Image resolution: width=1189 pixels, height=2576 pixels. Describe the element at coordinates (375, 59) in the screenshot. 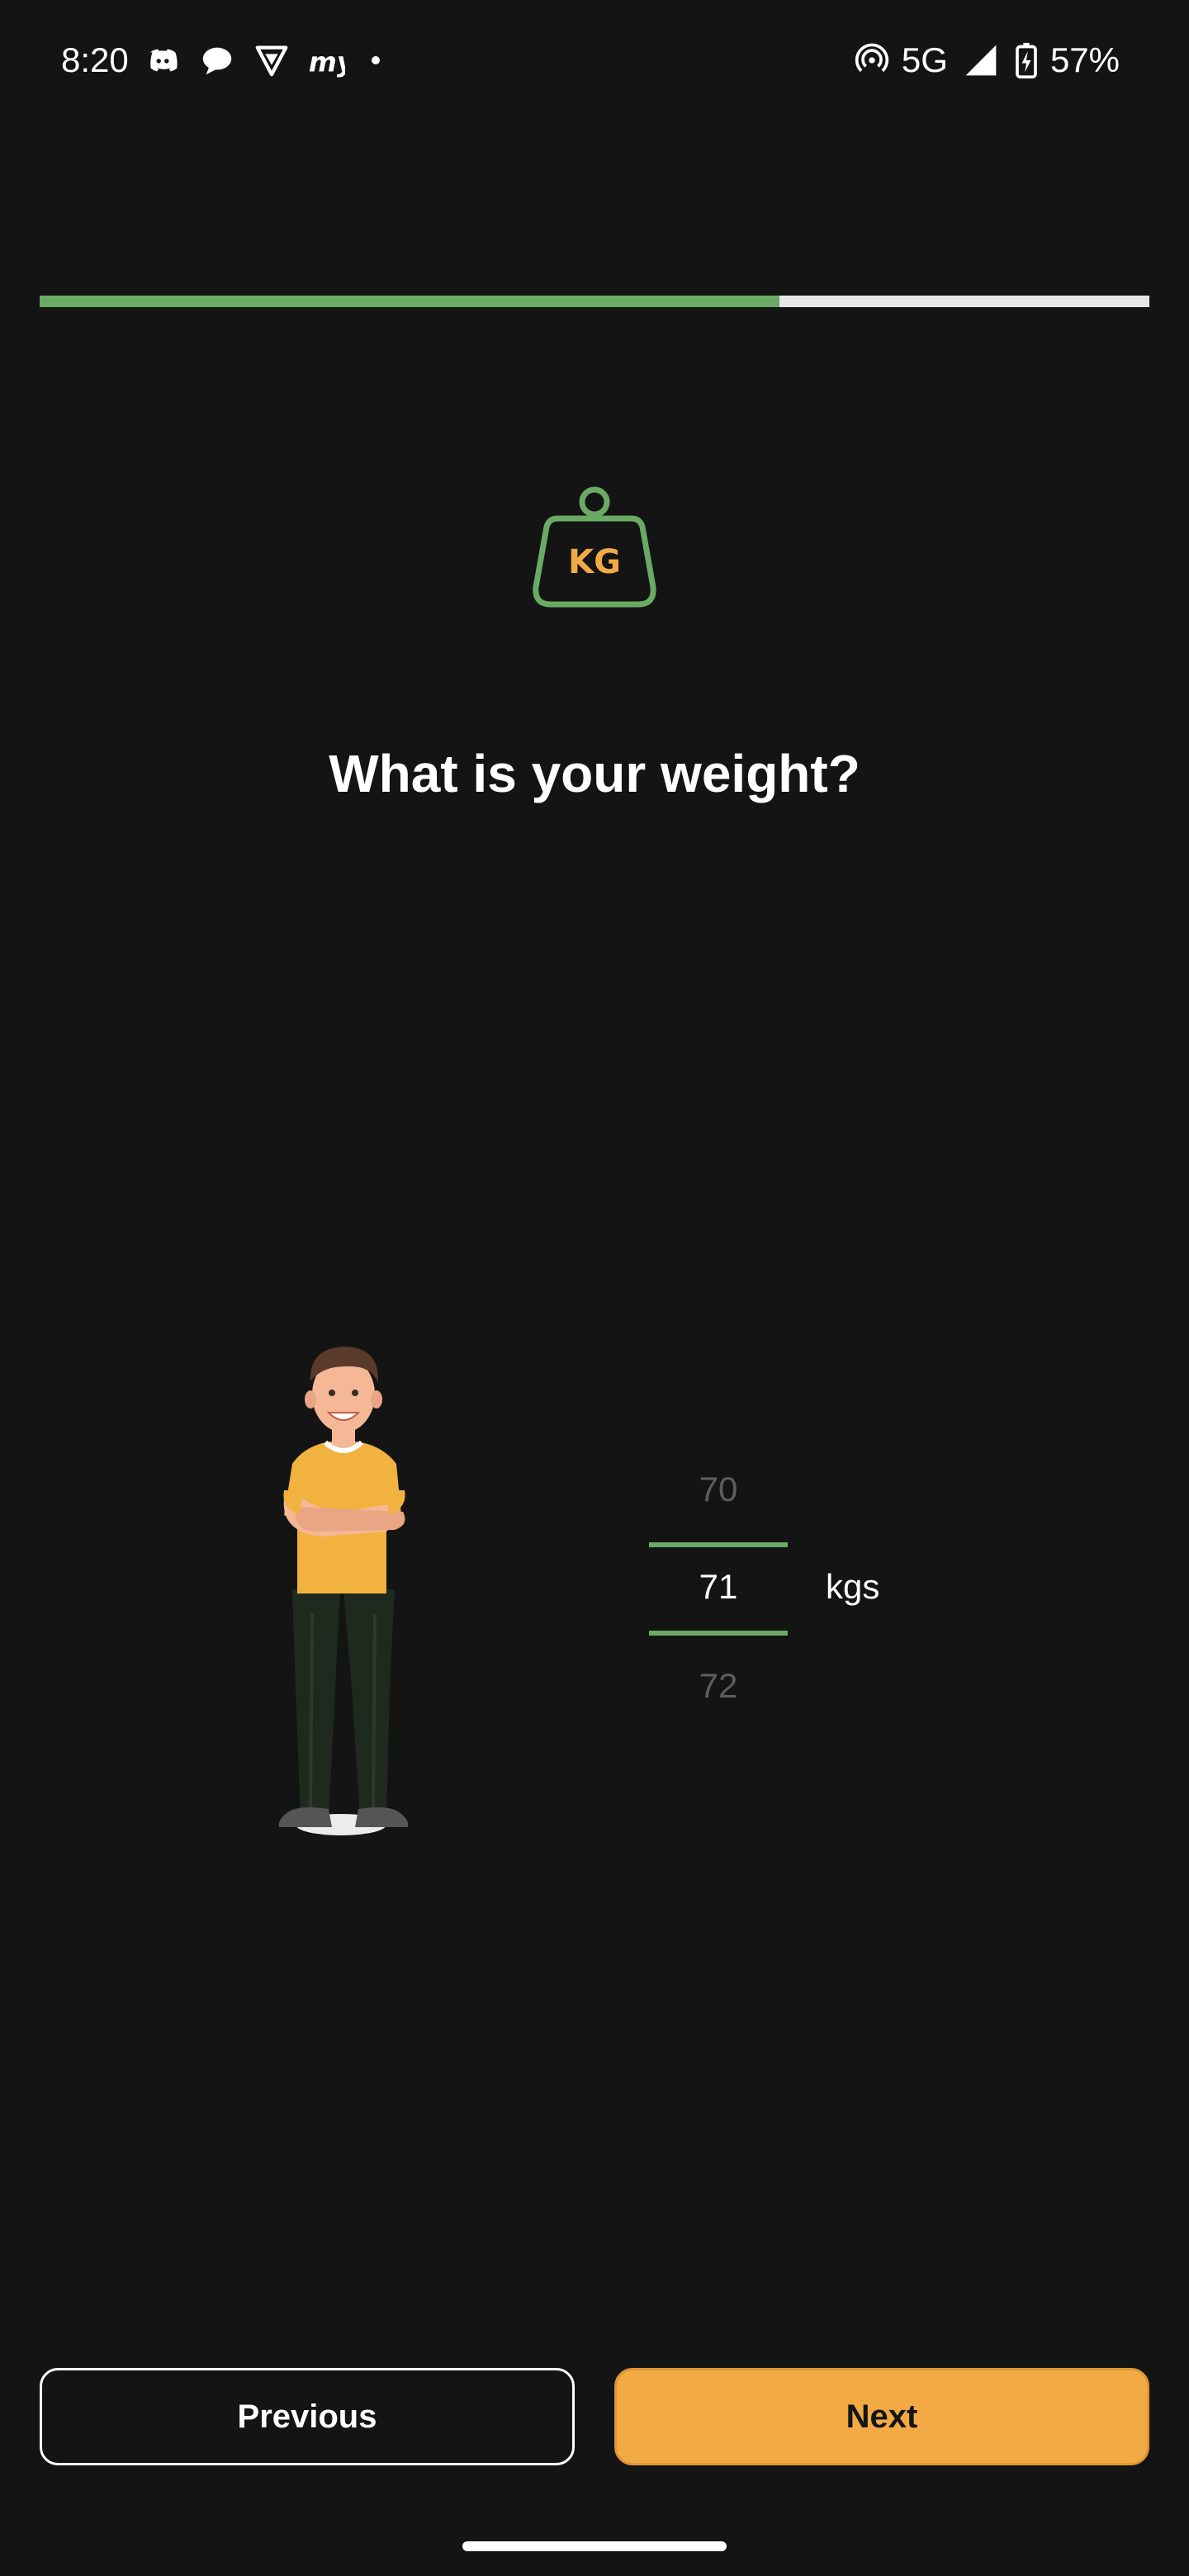

I see `more-notifications-dot` at that location.